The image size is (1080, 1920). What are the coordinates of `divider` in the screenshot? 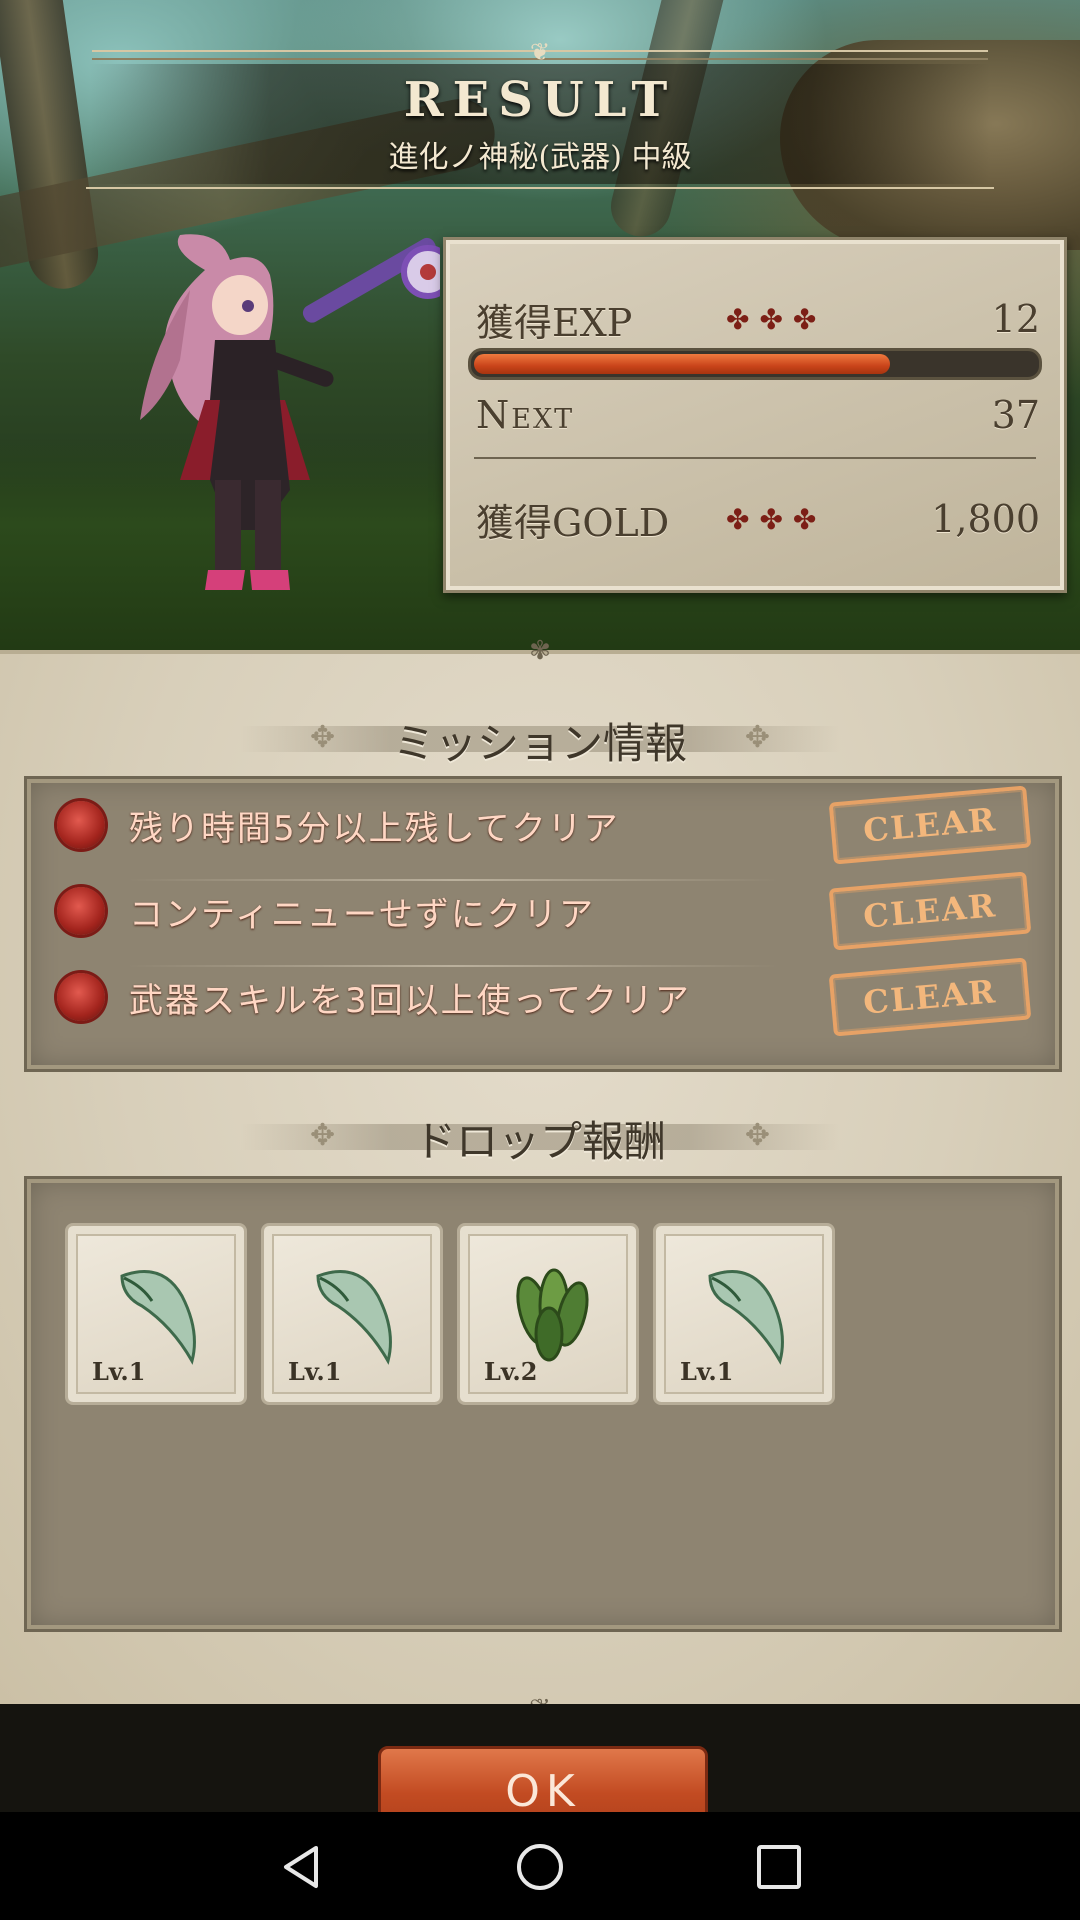 It's located at (755, 458).